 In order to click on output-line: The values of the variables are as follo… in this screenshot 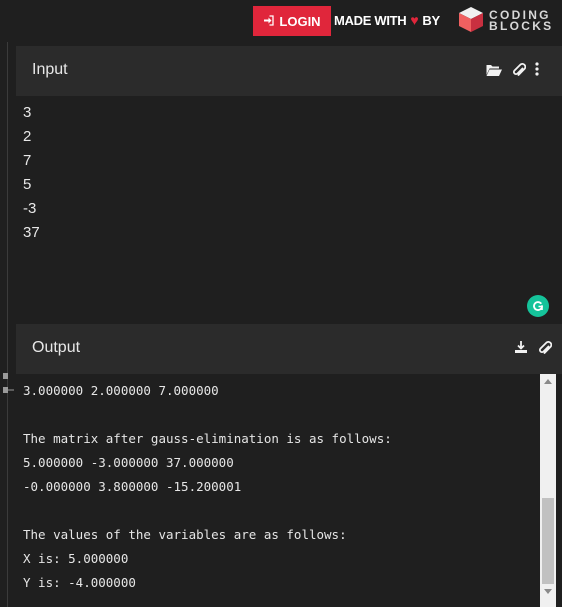, I will do `click(185, 534)`.